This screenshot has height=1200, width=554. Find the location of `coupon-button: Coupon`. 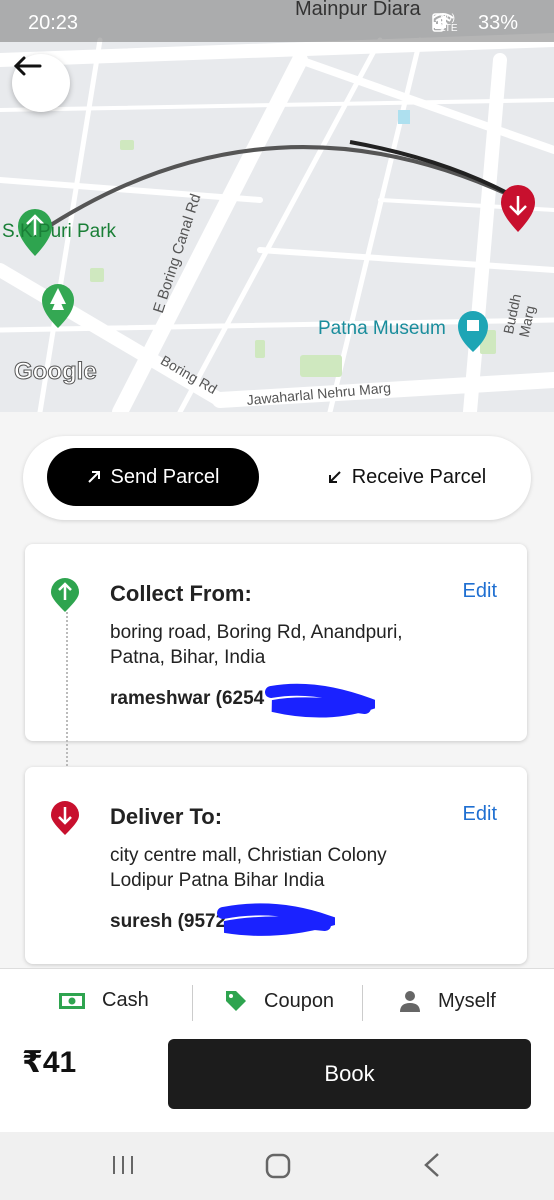

coupon-button: Coupon is located at coordinates (279, 1001).